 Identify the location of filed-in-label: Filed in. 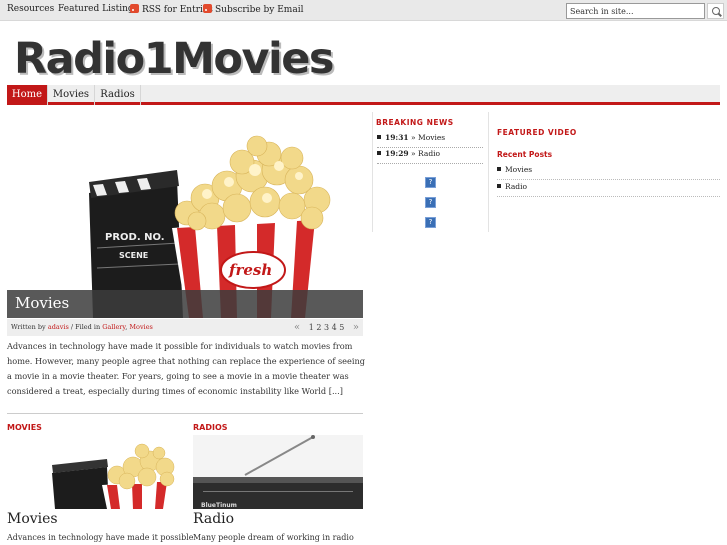
(88, 327).